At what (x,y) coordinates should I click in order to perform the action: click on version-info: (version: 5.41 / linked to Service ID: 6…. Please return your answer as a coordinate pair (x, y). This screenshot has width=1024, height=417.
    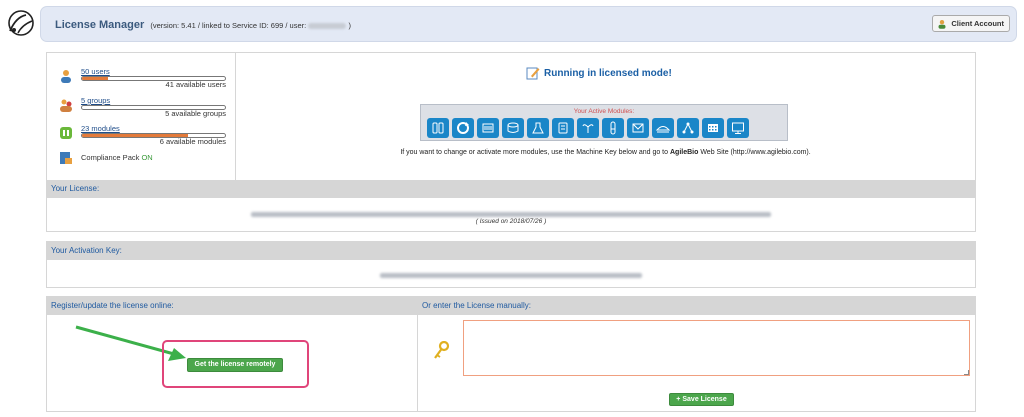
    Looking at the image, I should click on (250, 25).